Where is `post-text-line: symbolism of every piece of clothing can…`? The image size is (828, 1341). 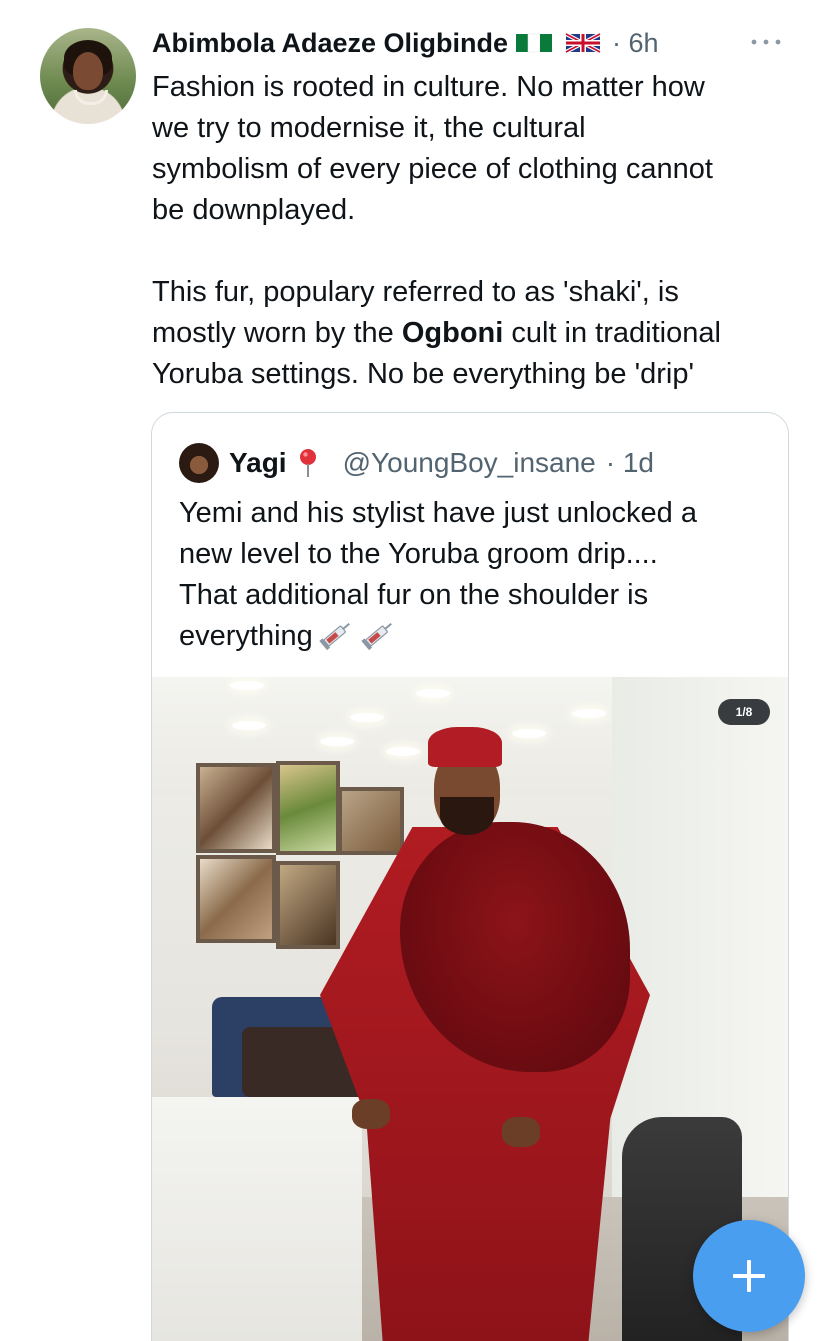
post-text-line: symbolism of every piece of clothing can… is located at coordinates (432, 169).